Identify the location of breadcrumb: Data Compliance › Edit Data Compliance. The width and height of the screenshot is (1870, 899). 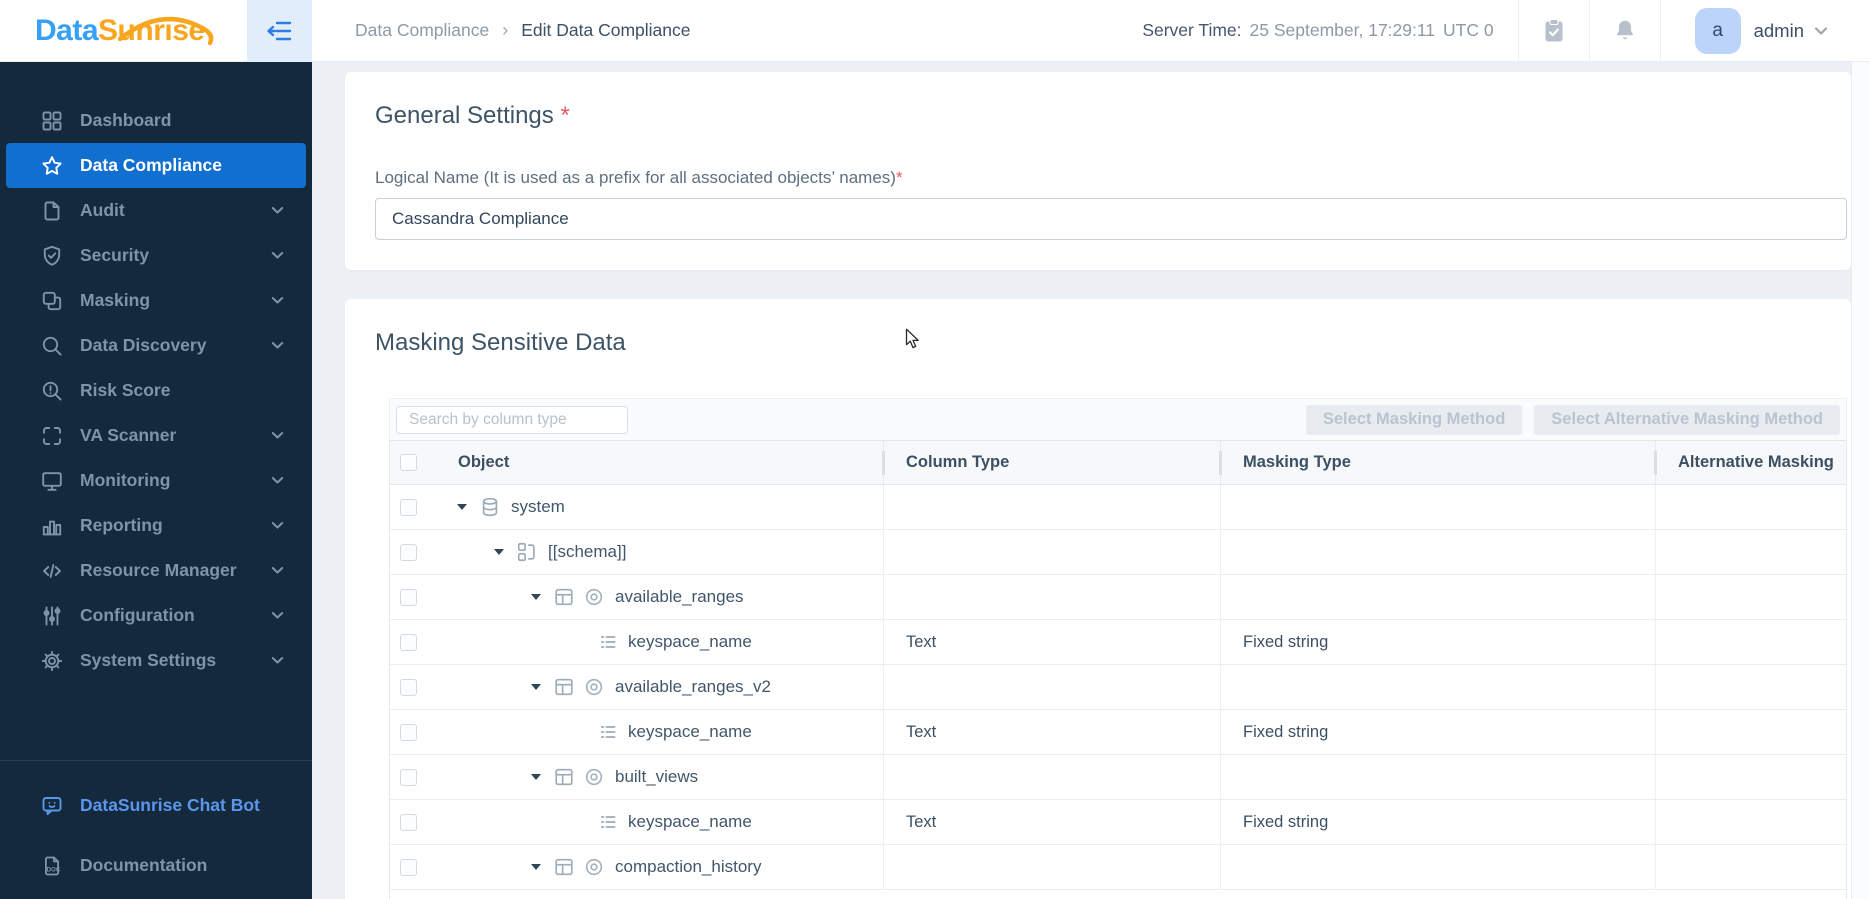
(522, 30).